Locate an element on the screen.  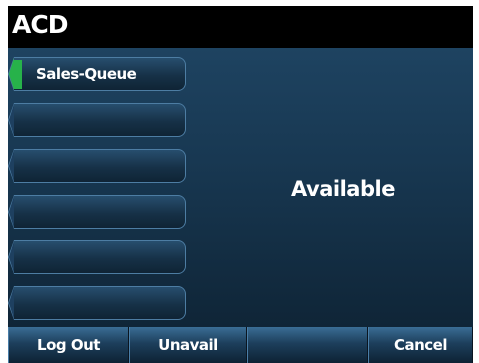
active-line-indicator is located at coordinates (18, 74).